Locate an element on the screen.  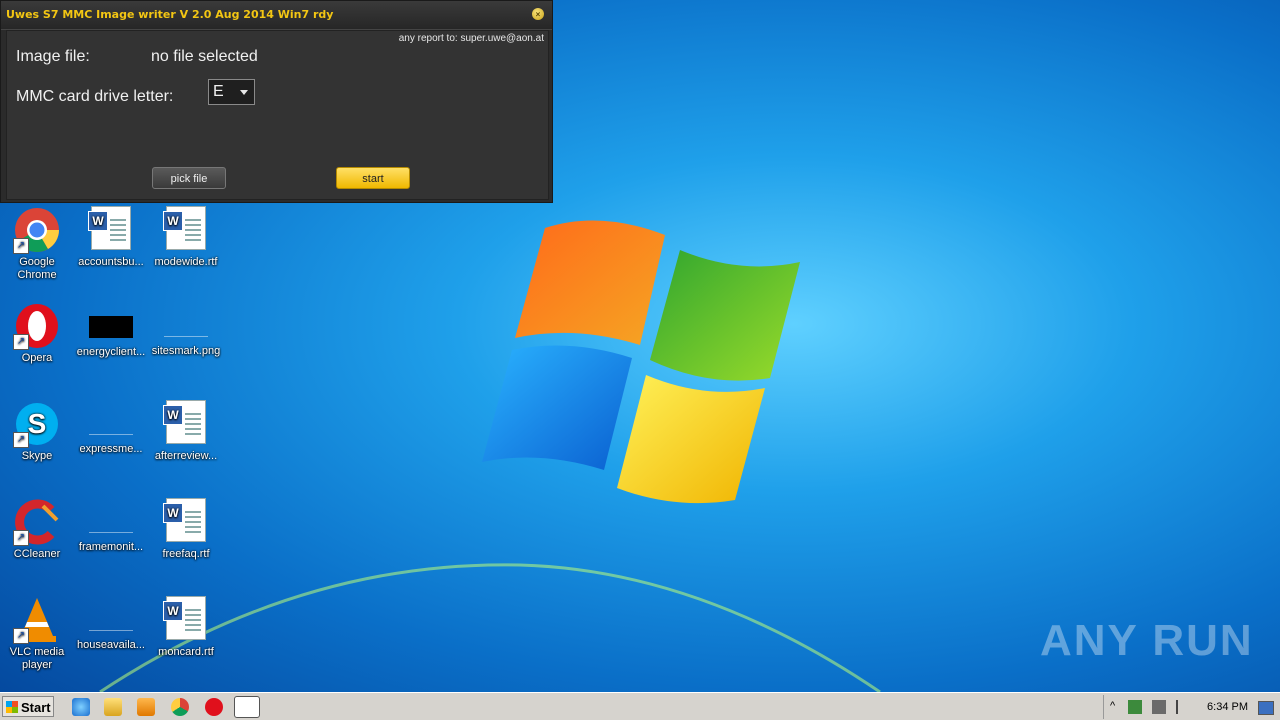
svg-text: S is located at coordinates (37, 423).